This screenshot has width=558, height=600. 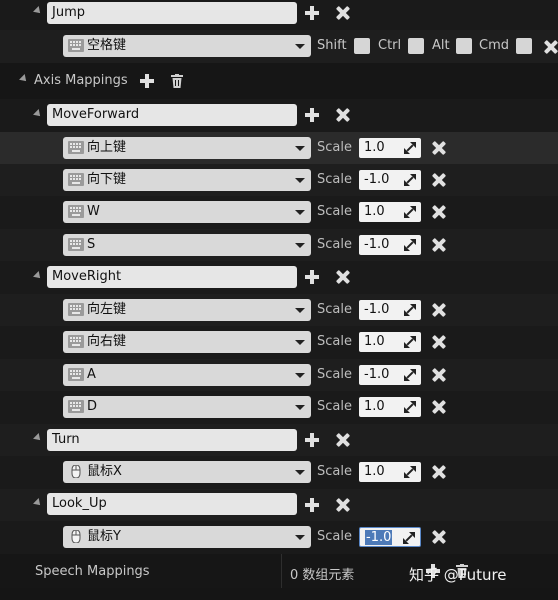 What do you see at coordinates (187, 245) in the screenshot?
I see `key-selector: S` at bounding box center [187, 245].